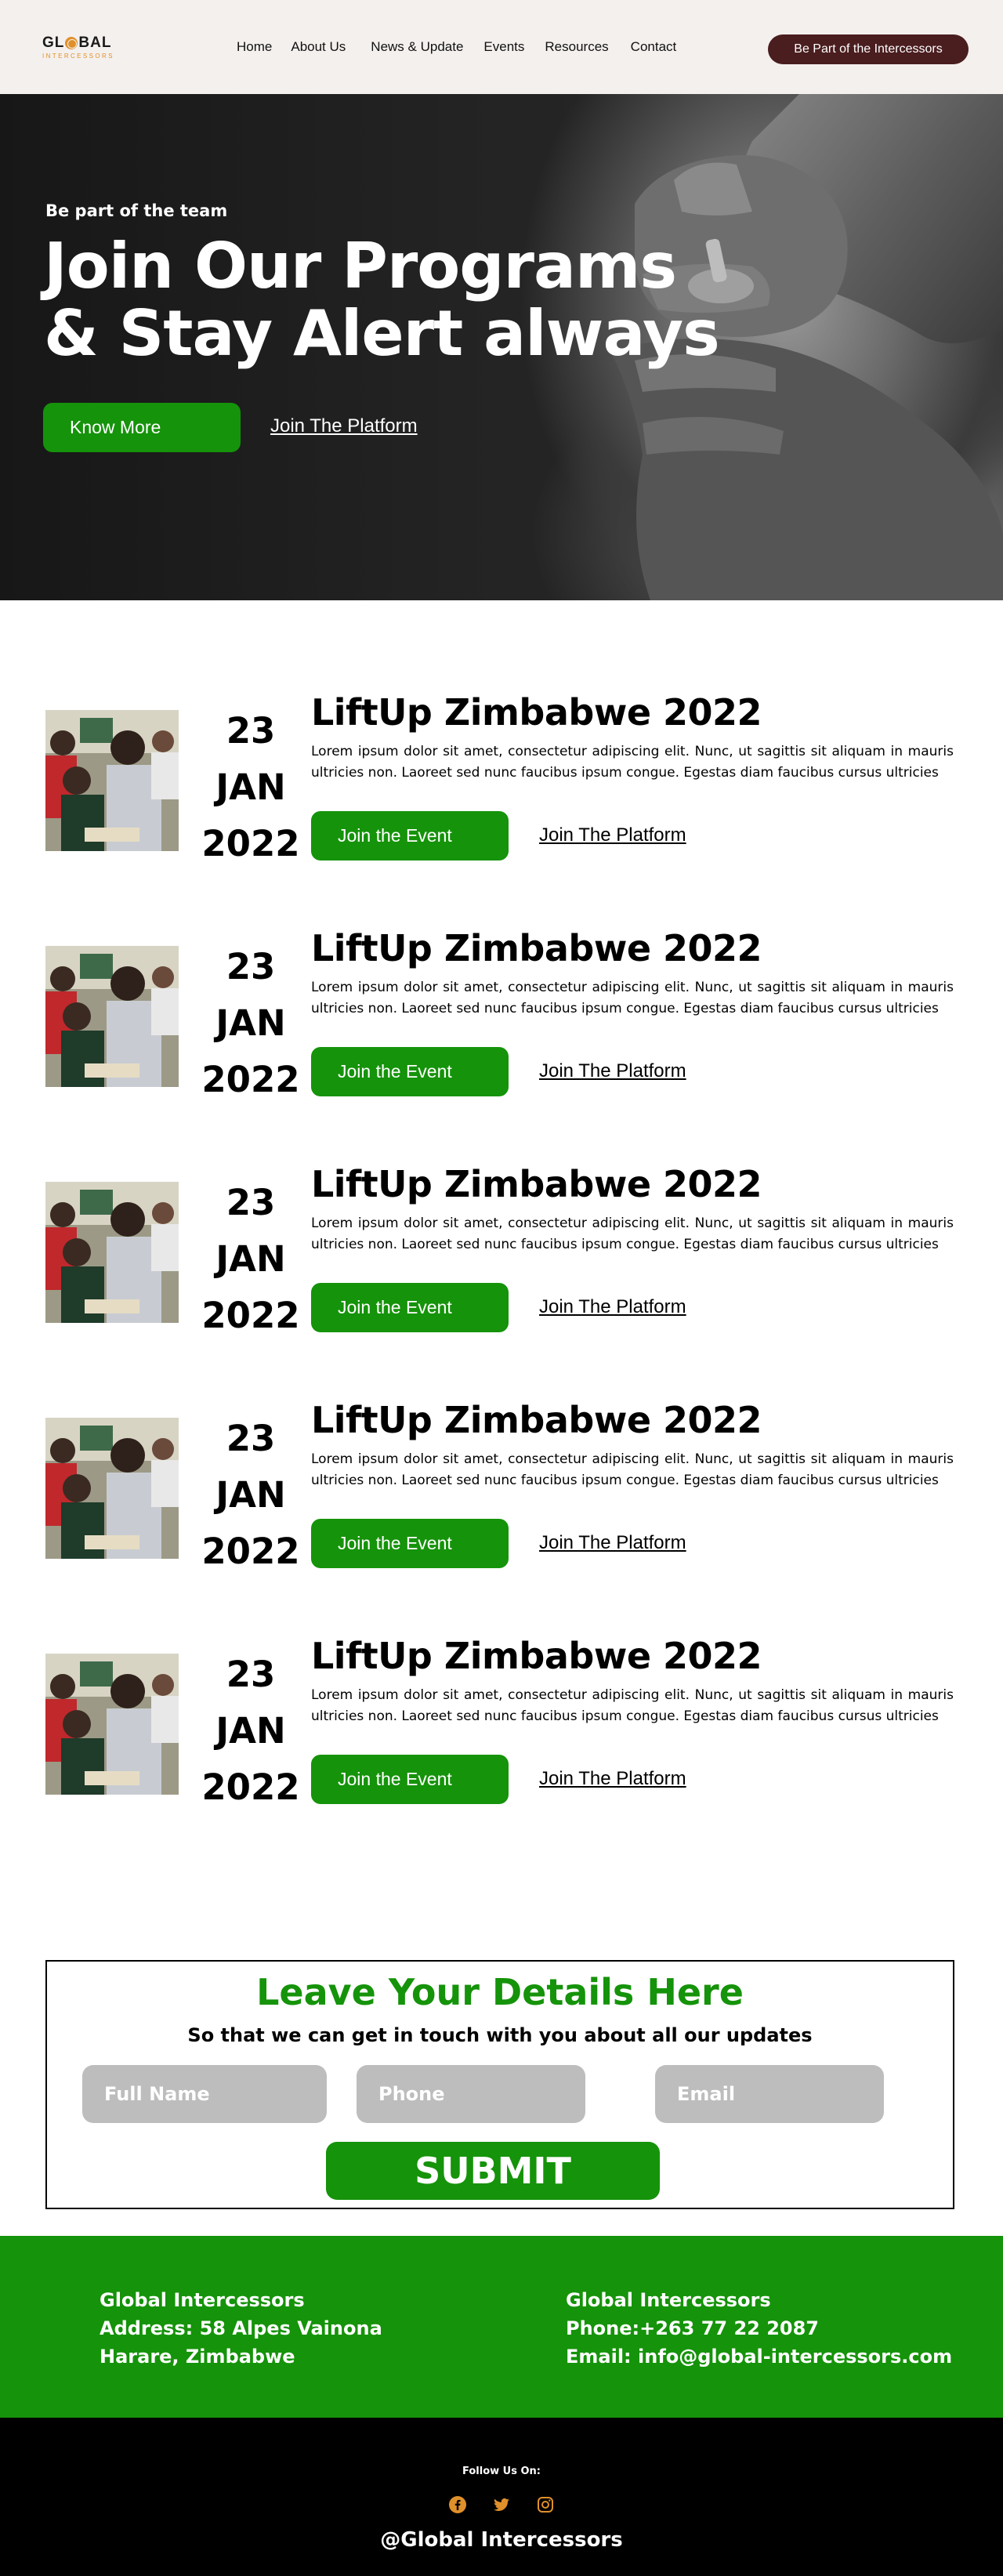 The height and width of the screenshot is (2576, 1003). What do you see at coordinates (759, 2356) in the screenshot?
I see `footer-email: Email: info@global-intercessors.com` at bounding box center [759, 2356].